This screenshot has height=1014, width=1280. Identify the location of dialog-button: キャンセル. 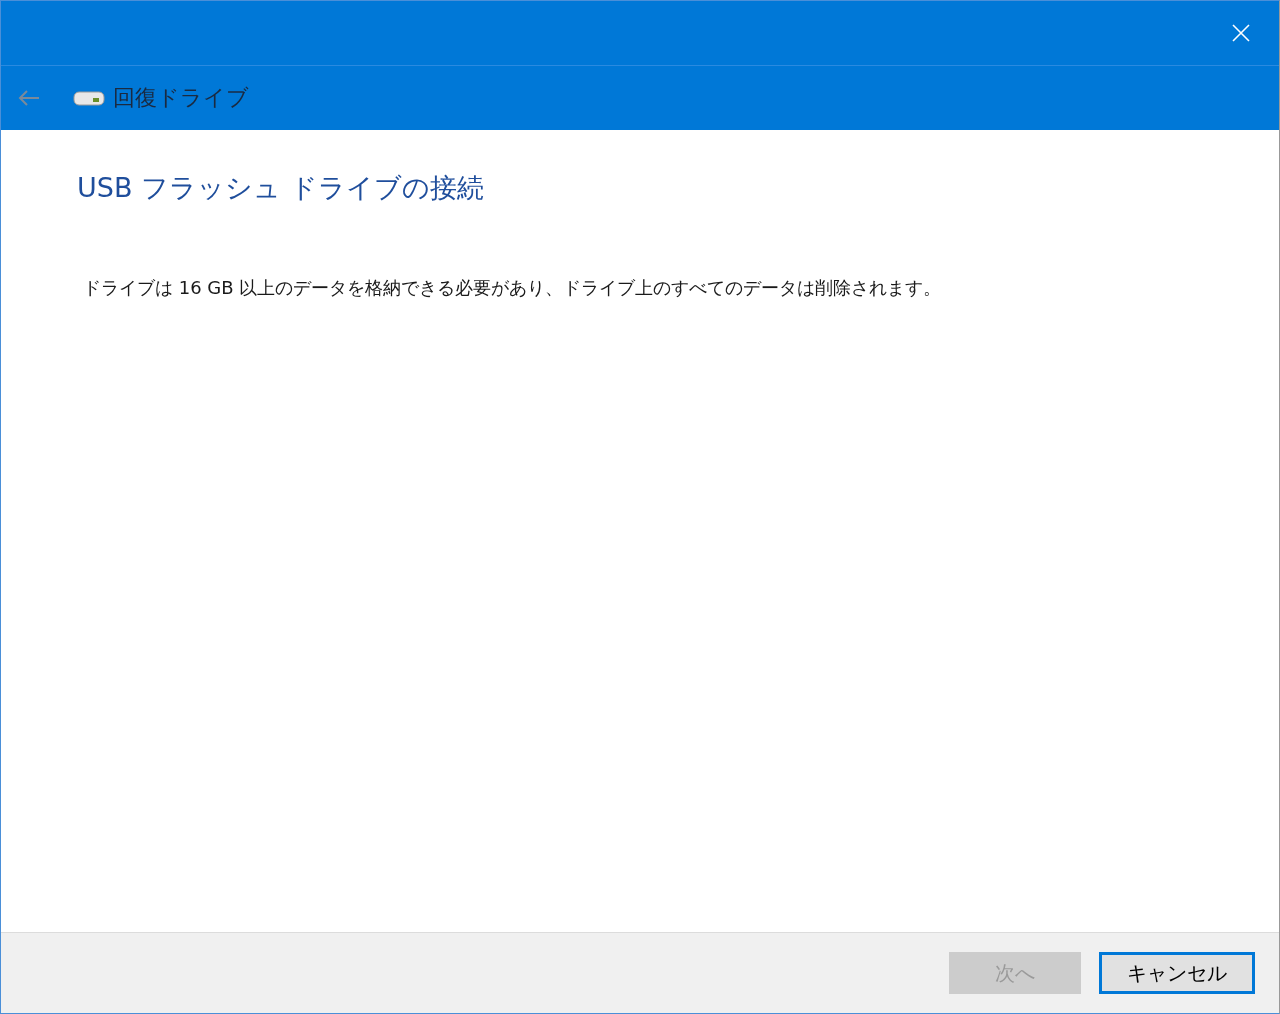
(1177, 973).